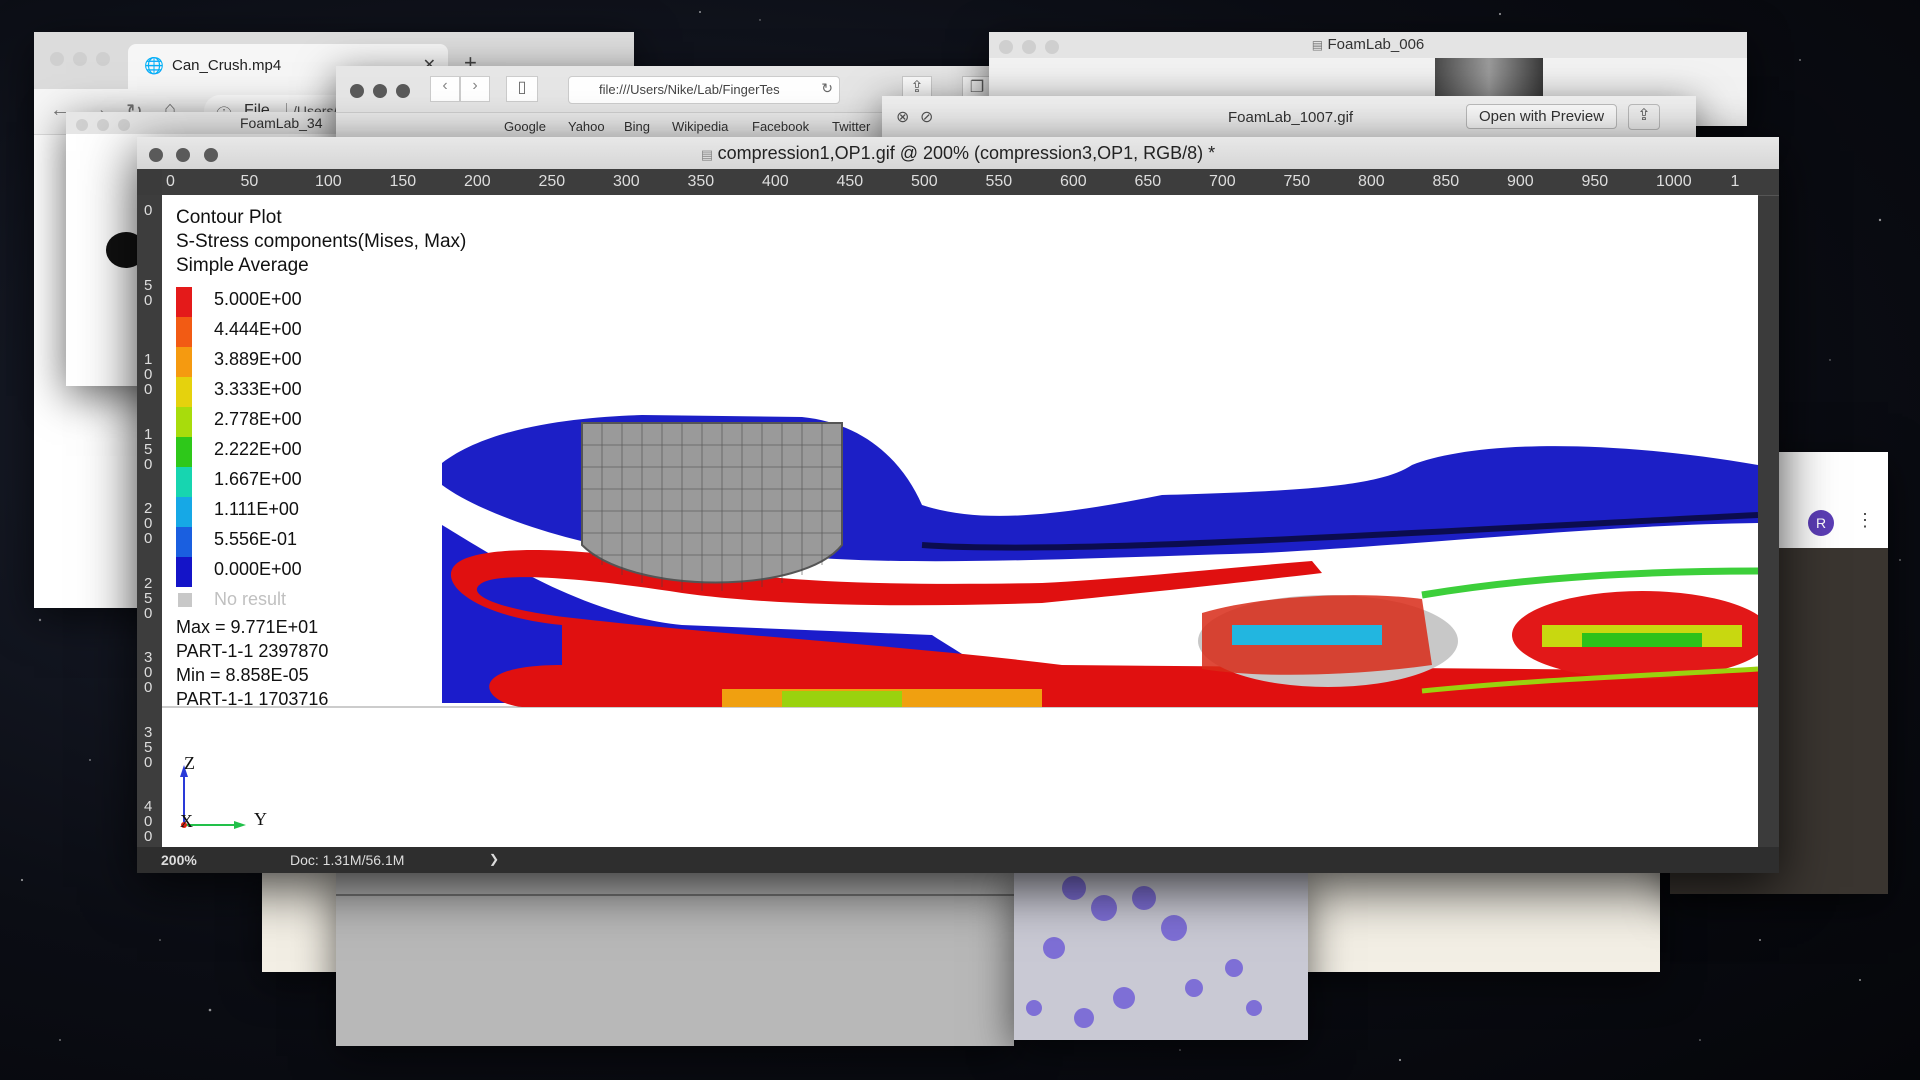  Describe the element at coordinates (148, 747) in the screenshot. I see `ruler-tick-label: 3 5 0` at that location.